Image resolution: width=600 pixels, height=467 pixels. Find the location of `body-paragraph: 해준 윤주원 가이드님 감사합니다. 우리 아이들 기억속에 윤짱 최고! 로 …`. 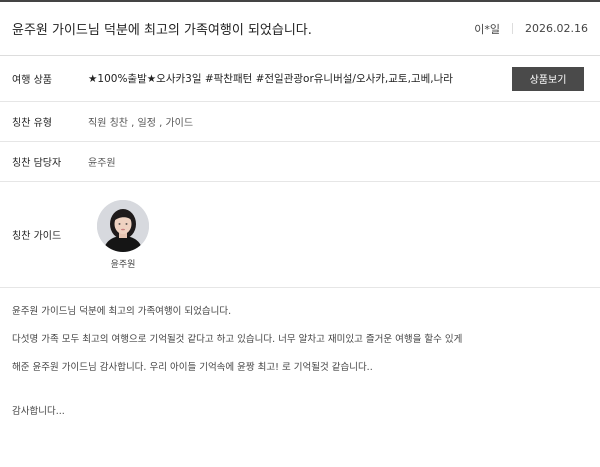

body-paragraph: 해준 윤주원 가이드님 감사합니다. 우리 아이들 기억속에 윤짱 최고! 로 … is located at coordinates (192, 367).